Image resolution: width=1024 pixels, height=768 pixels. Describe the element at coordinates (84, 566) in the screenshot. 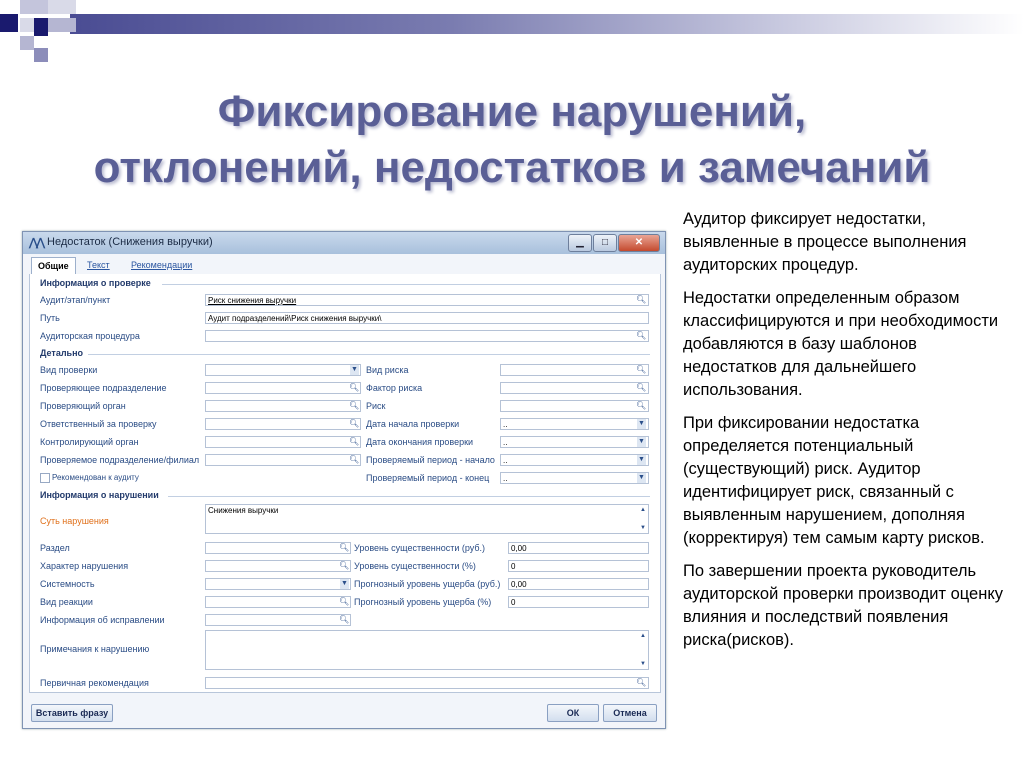

I see `violation-nature-label: Характер нарушения` at that location.